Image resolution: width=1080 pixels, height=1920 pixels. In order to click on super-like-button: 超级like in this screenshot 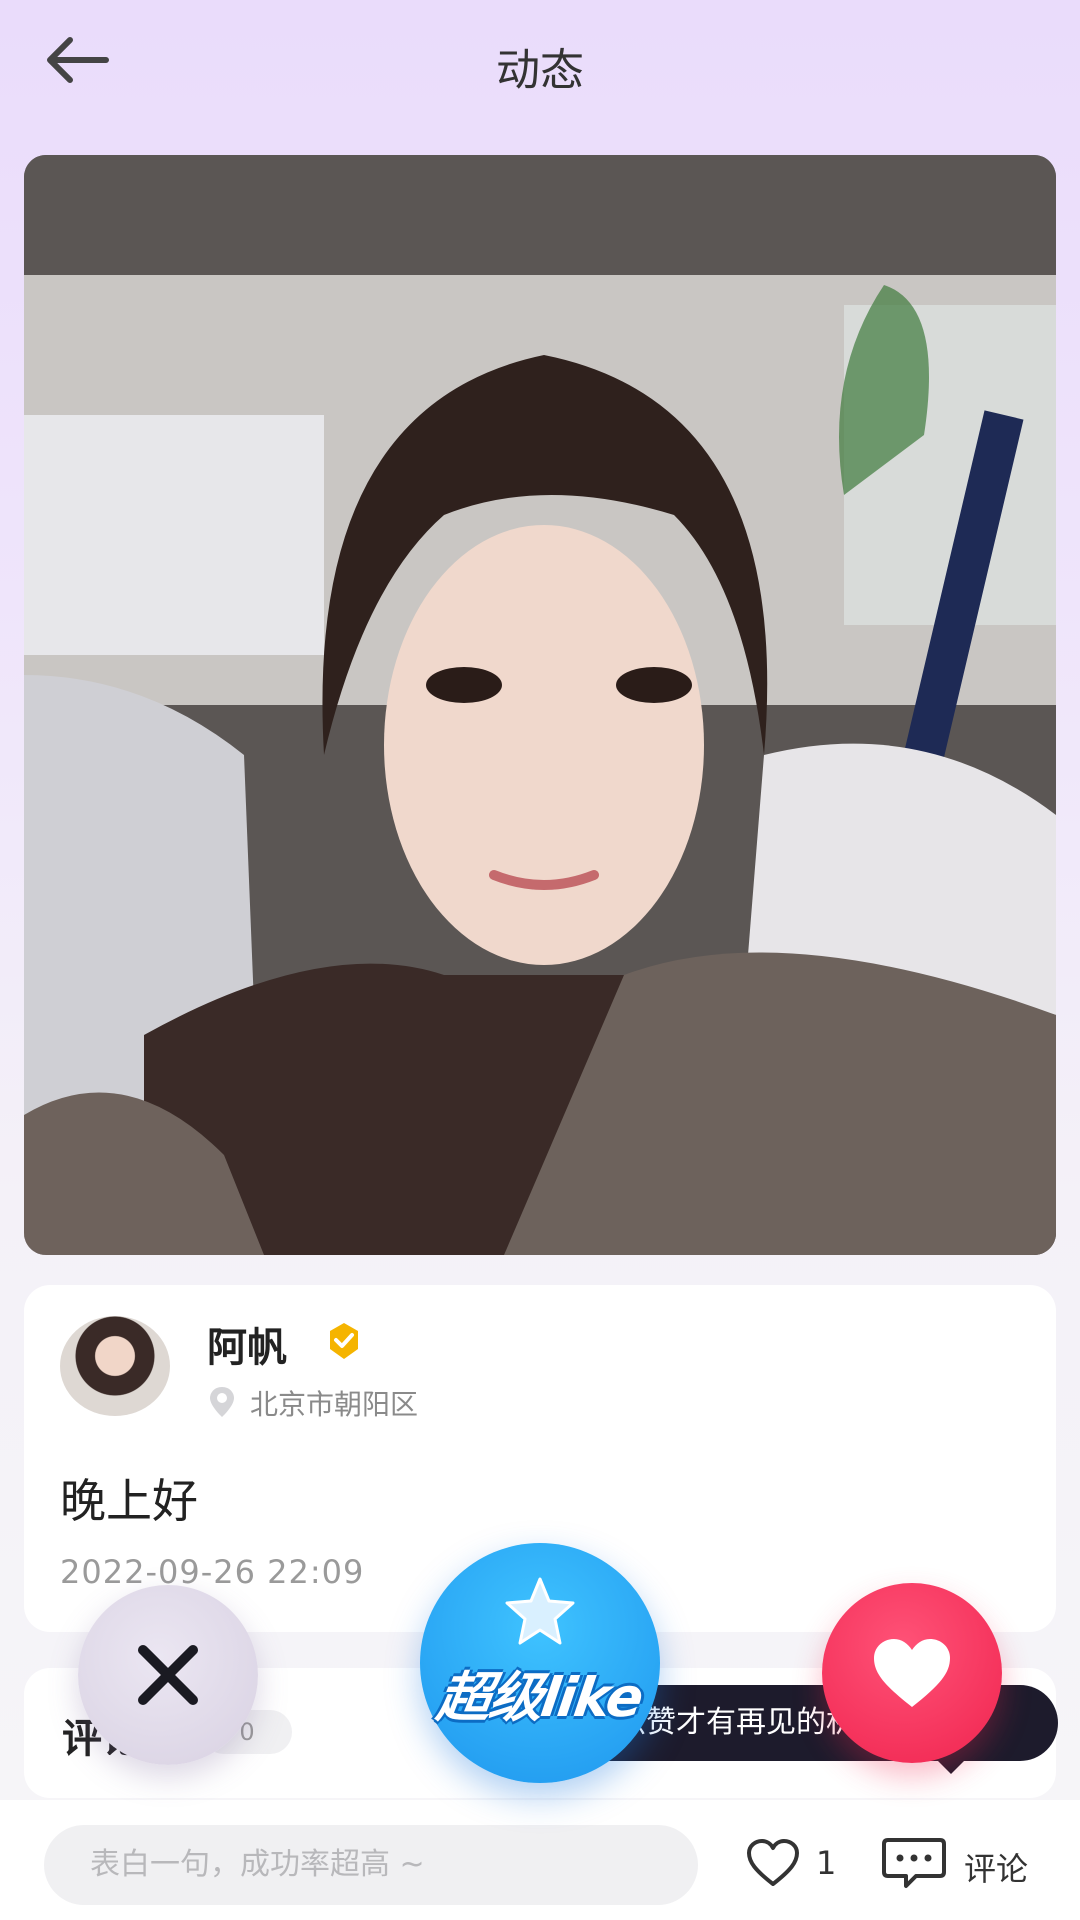, I will do `click(540, 1663)`.